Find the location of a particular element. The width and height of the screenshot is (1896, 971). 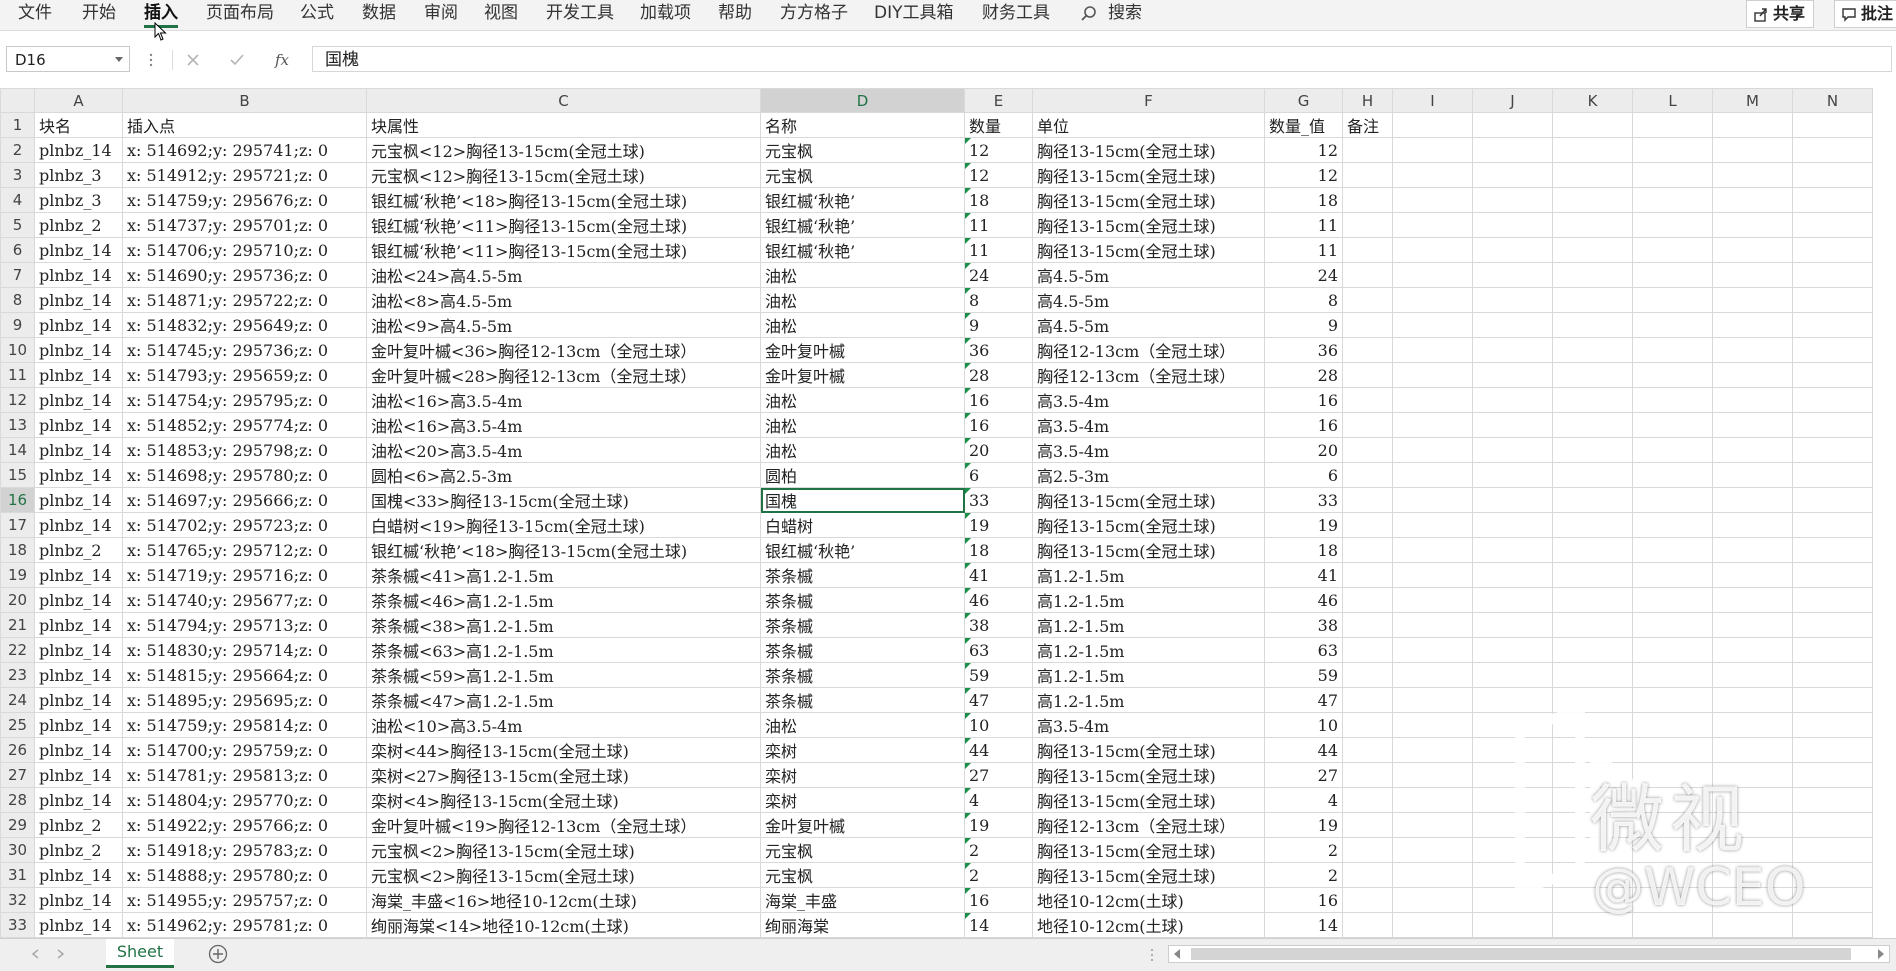

cell-c: 金叶复叶槭<28>胸径12-13cm（全冠土球） is located at coordinates (563, 375).